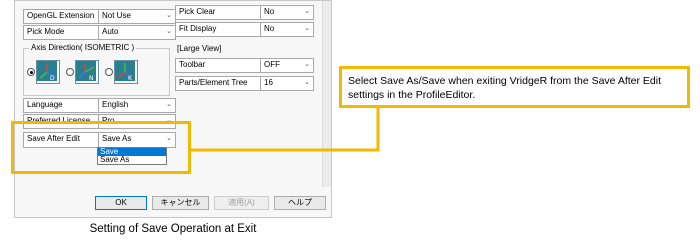 The height and width of the screenshot is (240, 700). Describe the element at coordinates (173, 229) in the screenshot. I see `figure-caption: Setting of Save Operation at Exit` at that location.